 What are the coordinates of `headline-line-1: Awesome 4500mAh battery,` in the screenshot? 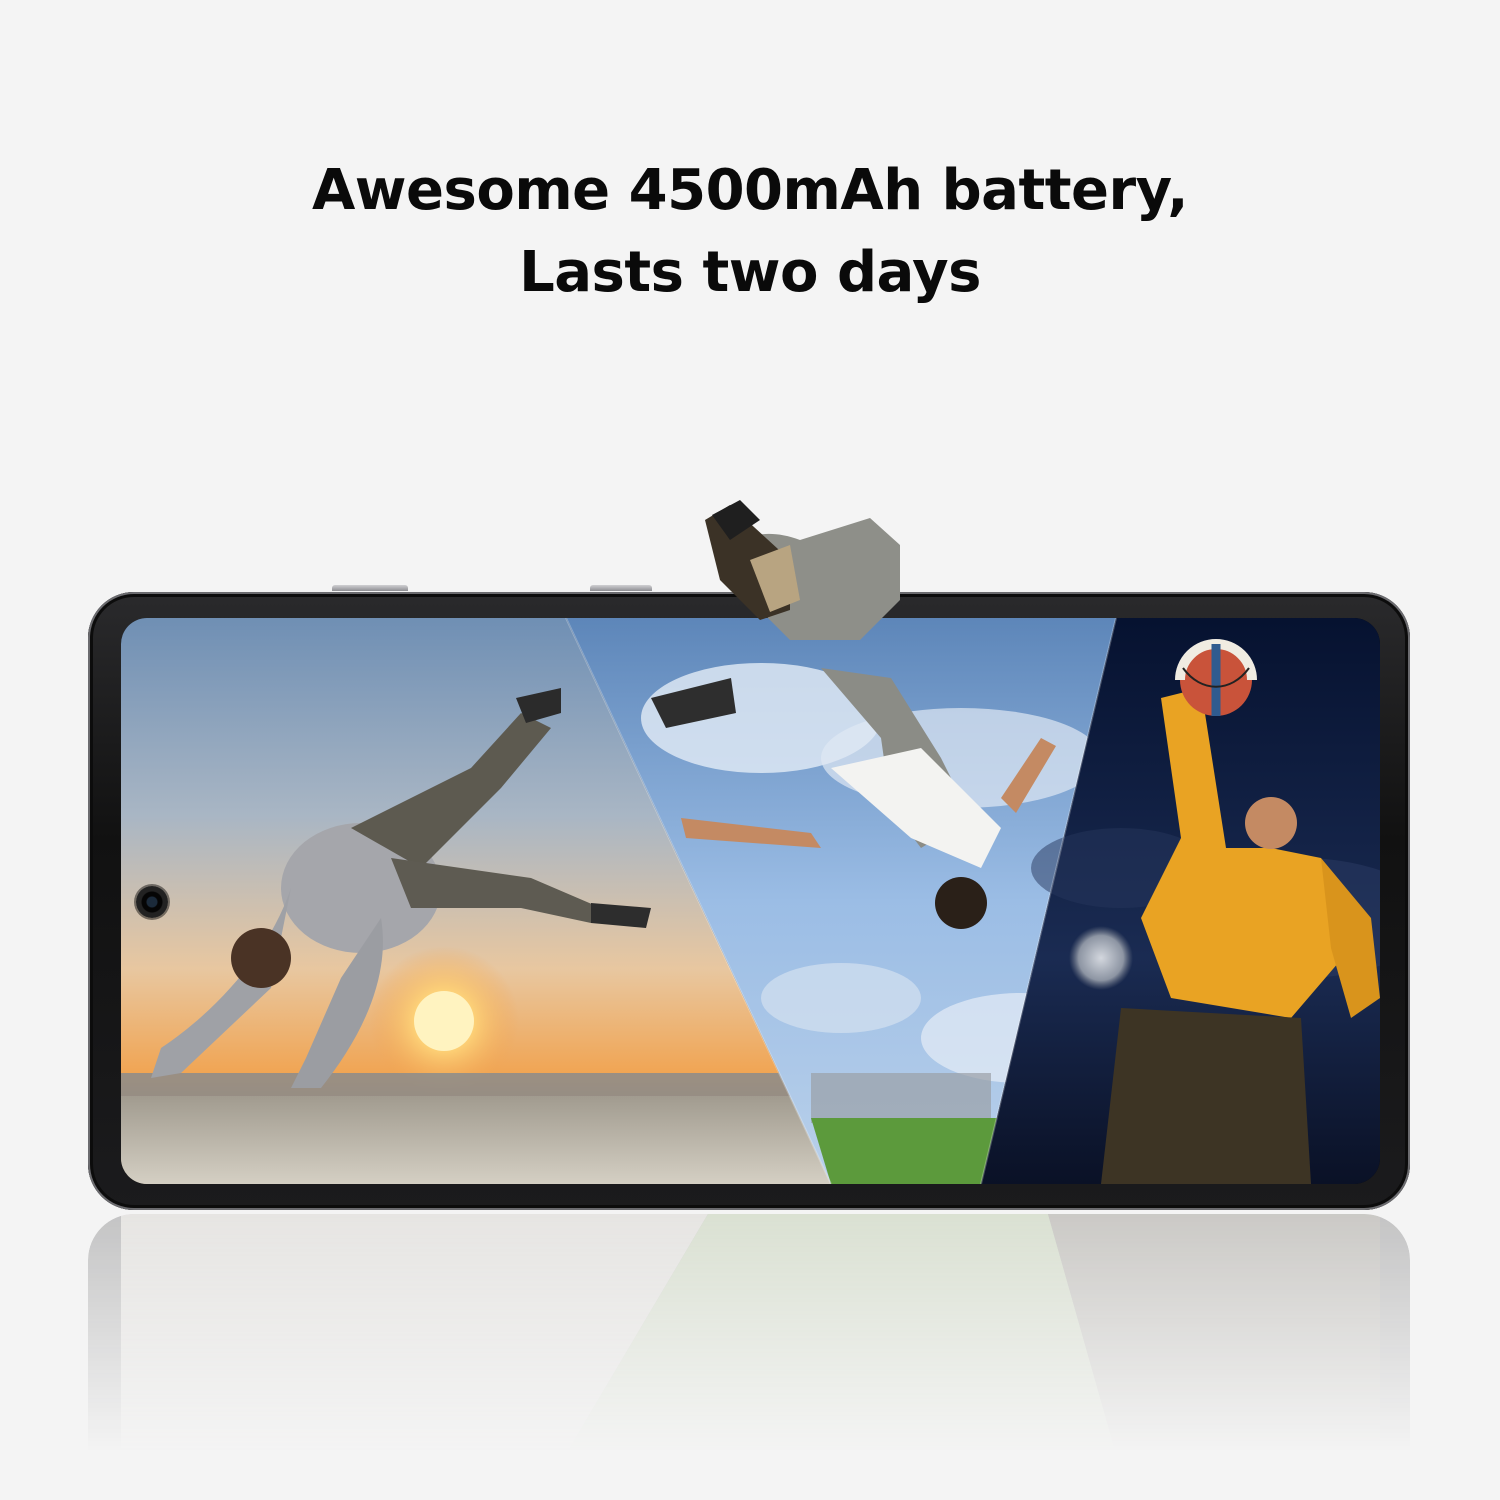 It's located at (750, 190).